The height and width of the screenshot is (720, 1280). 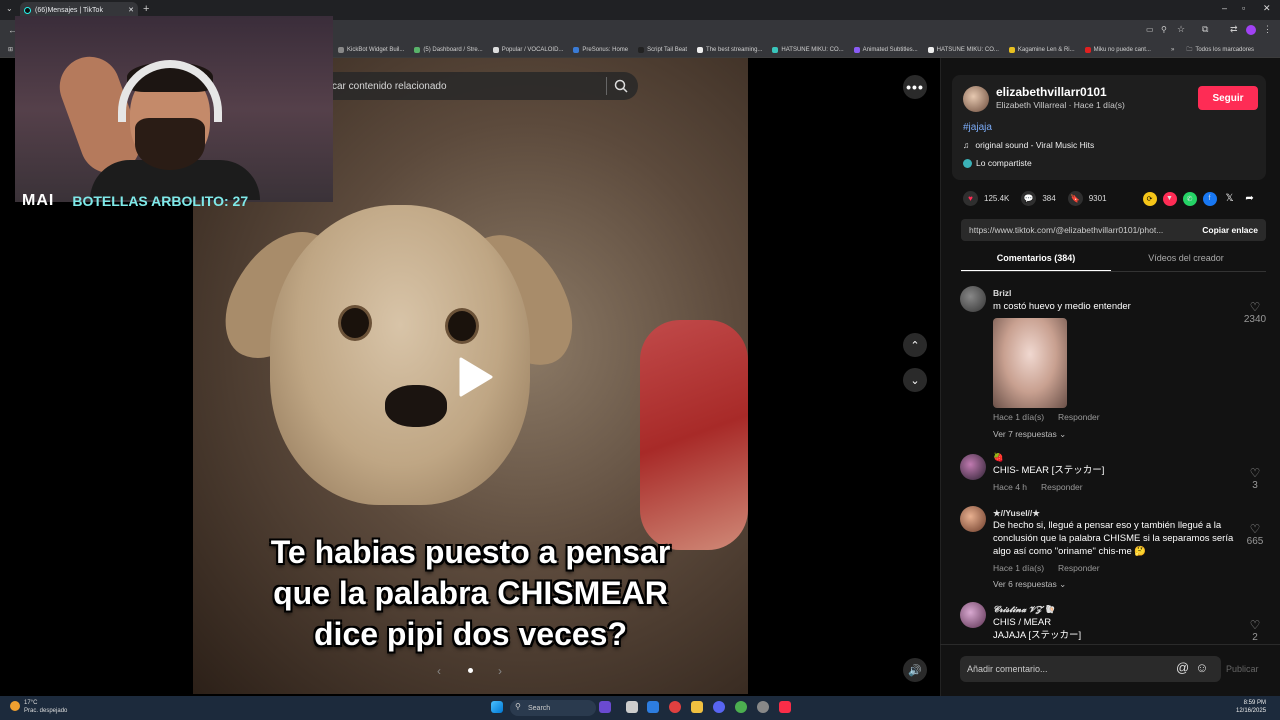 What do you see at coordinates (1164, 29) in the screenshot?
I see `zoom-icon: ⚲` at bounding box center [1164, 29].